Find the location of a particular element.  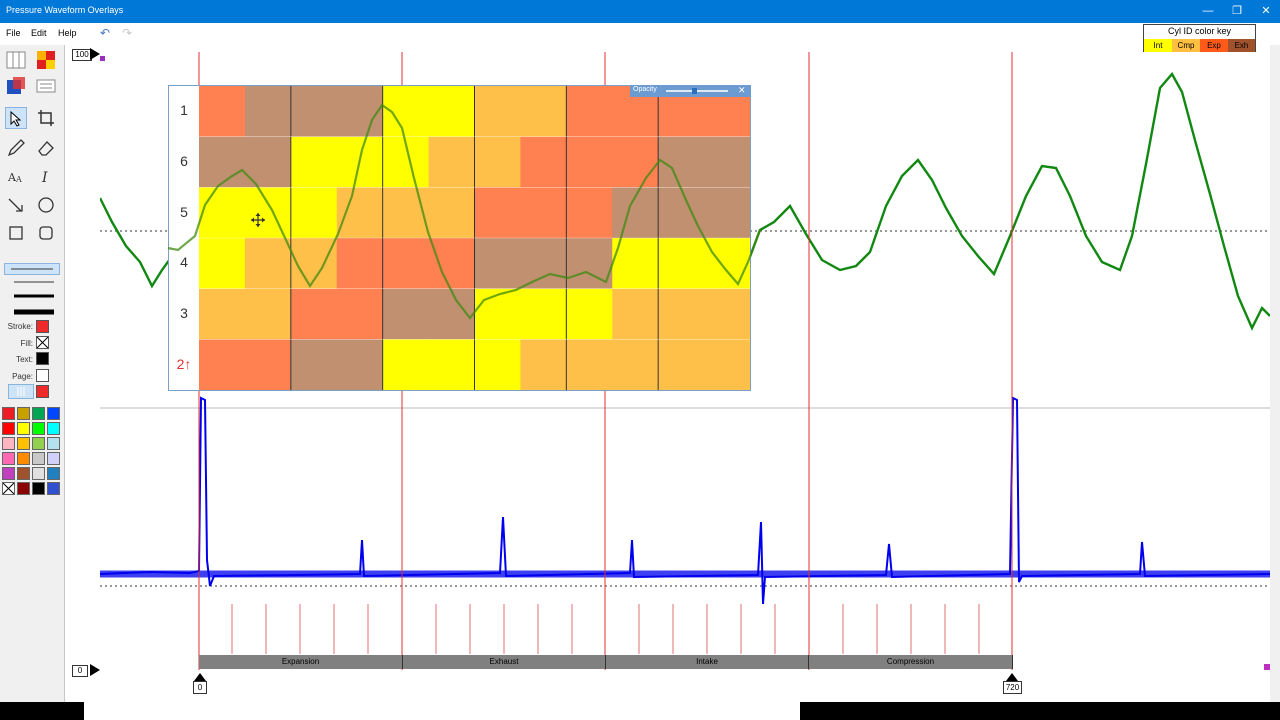

left-toolbar: AA I Stroke: Fill: Text: Page: is located at coordinates (32, 373).